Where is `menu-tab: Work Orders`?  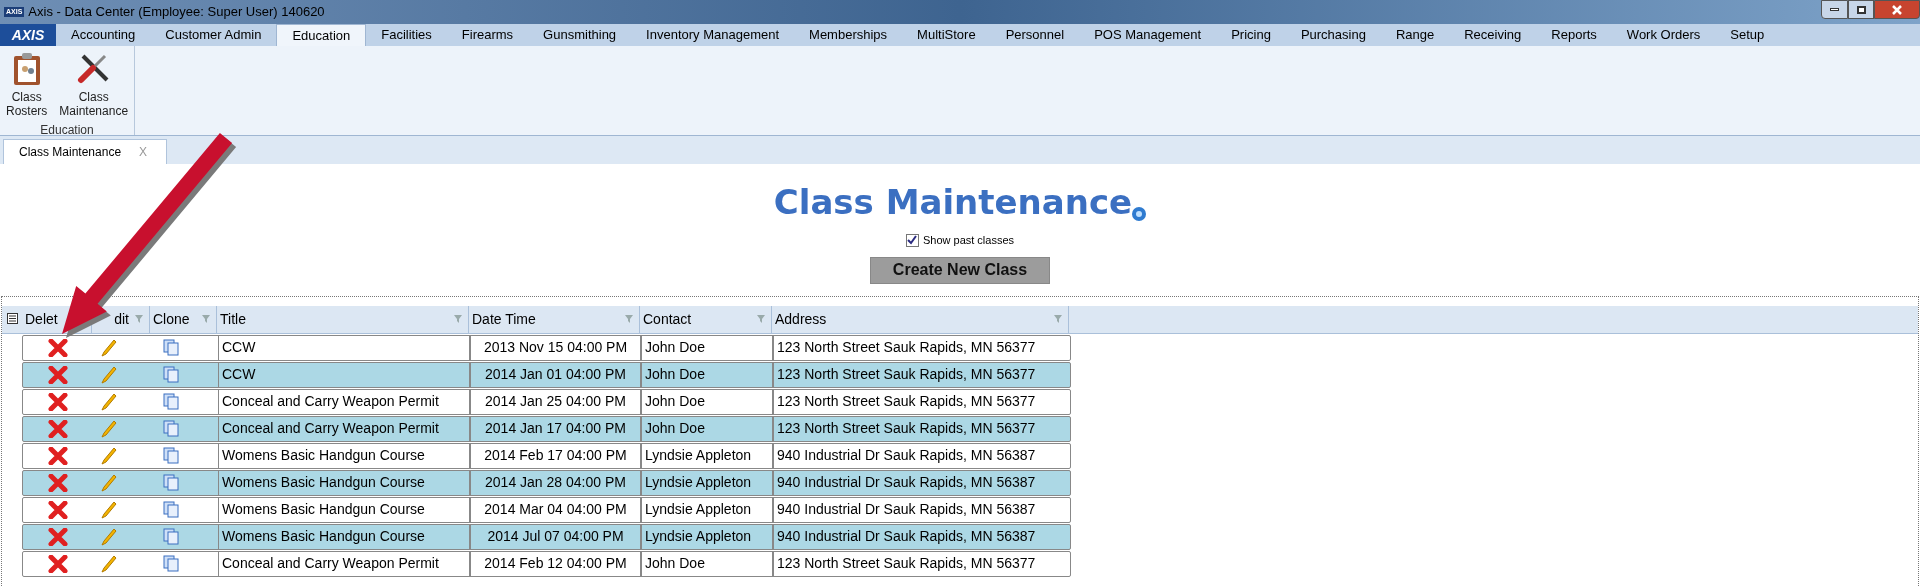
menu-tab: Work Orders is located at coordinates (1663, 35).